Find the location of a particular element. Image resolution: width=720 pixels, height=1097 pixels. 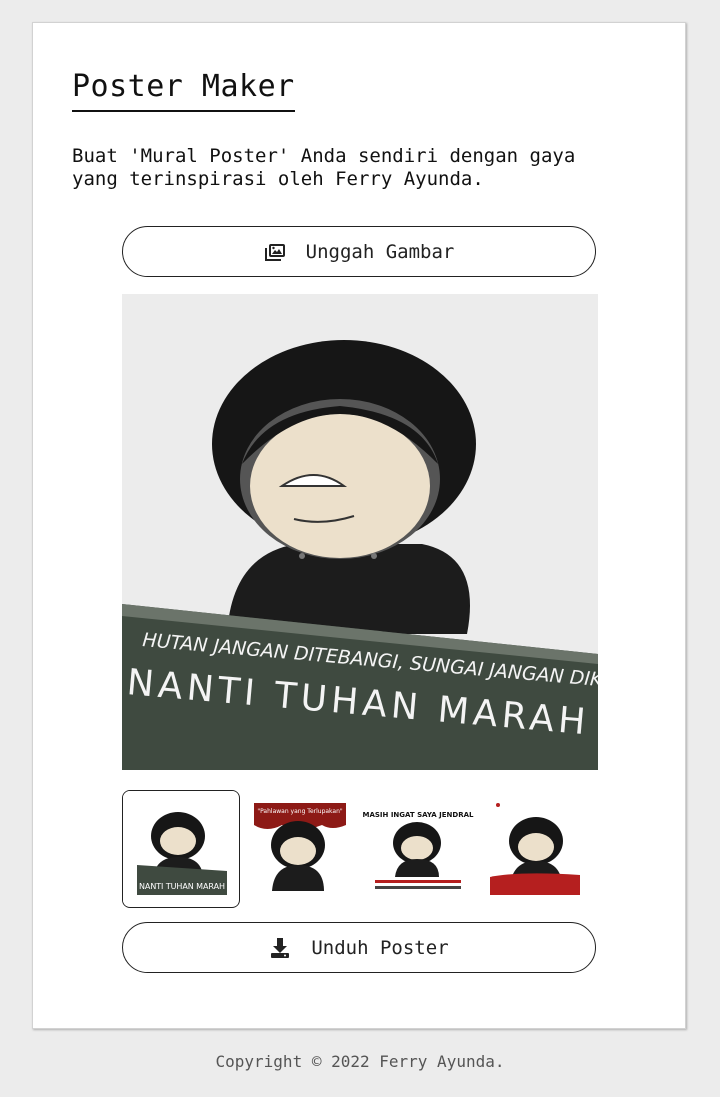

download-poster-button: Unduh Poster is located at coordinates (359, 947).